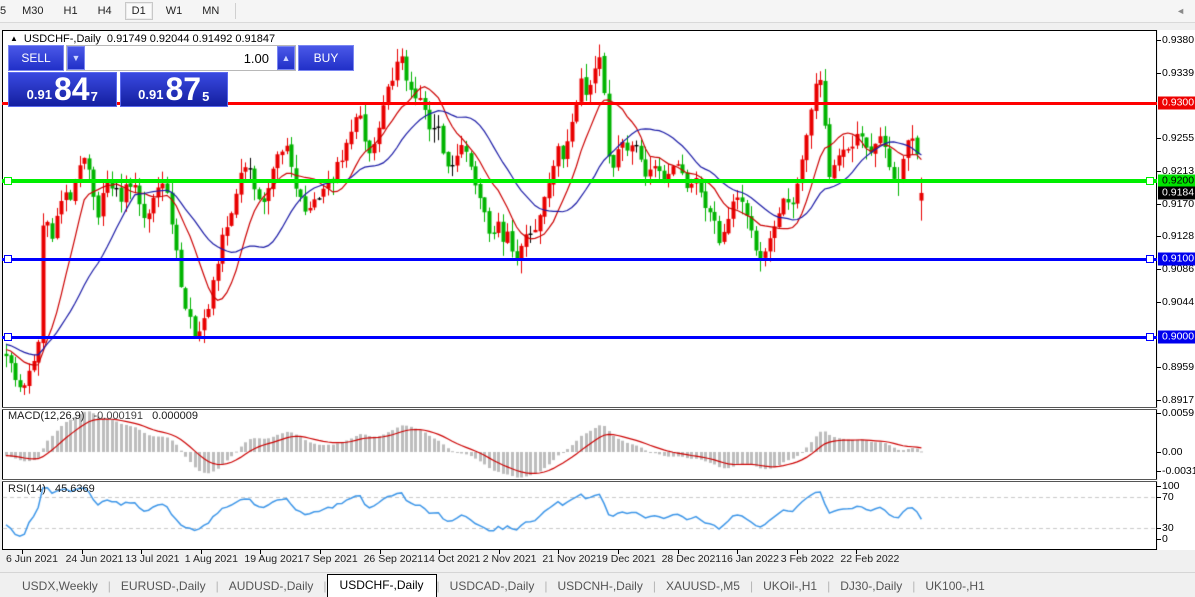 This screenshot has width=1195, height=597. Describe the element at coordinates (76, 58) in the screenshot. I see `volume-decrease-icon: ▼` at that location.